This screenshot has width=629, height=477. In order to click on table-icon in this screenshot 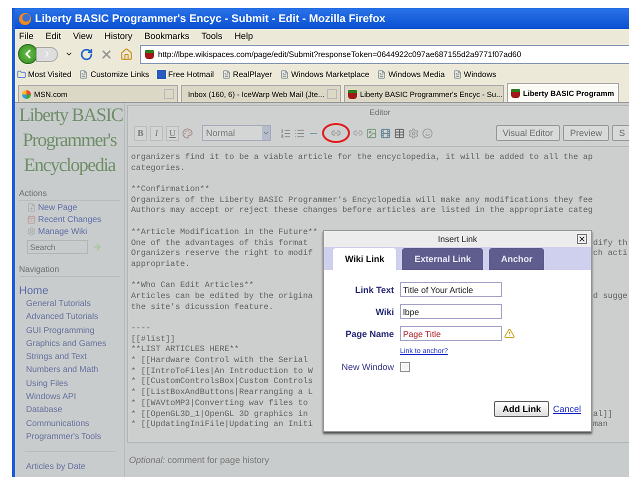, I will do `click(399, 133)`.